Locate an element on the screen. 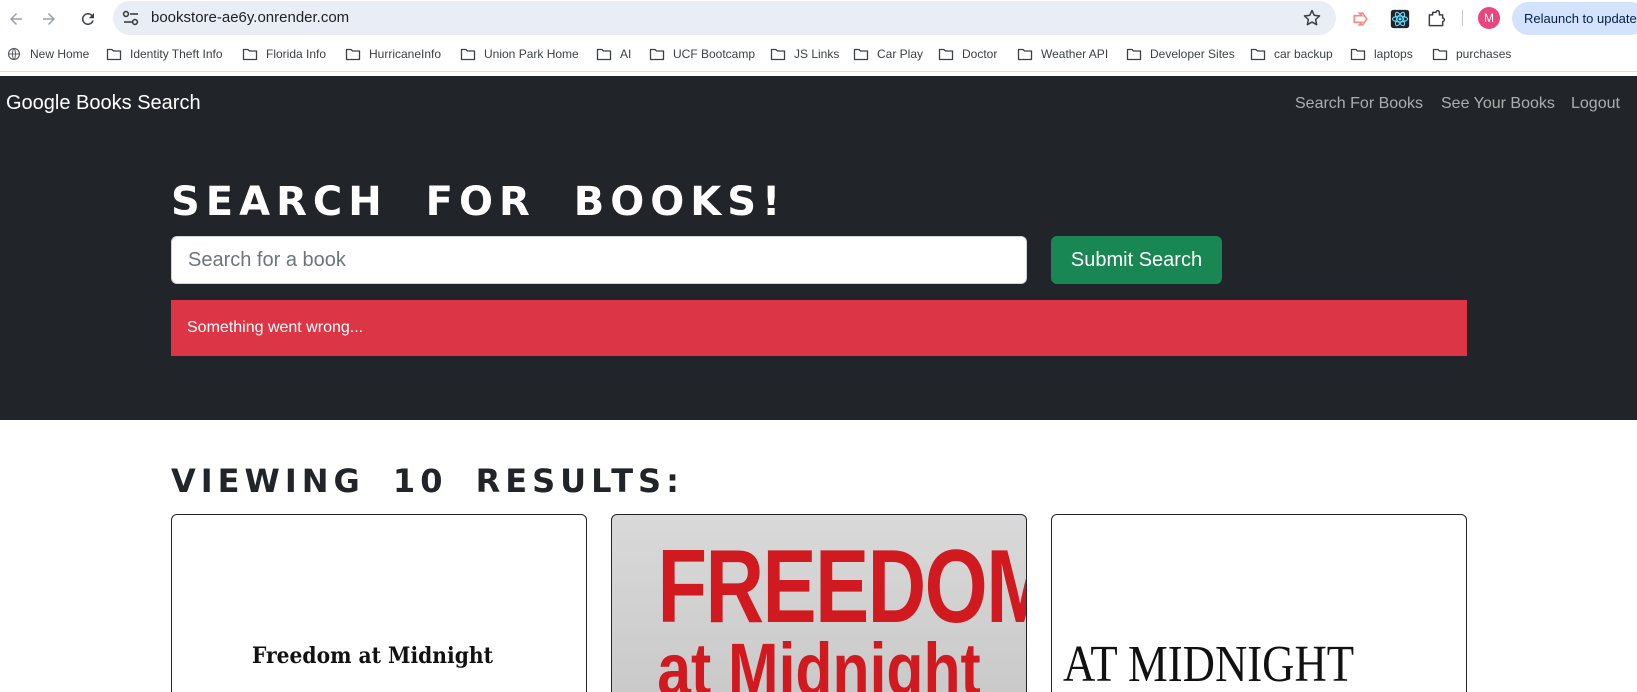 The image size is (1637, 692). bookmark-label: HurricaneInfo is located at coordinates (405, 54).